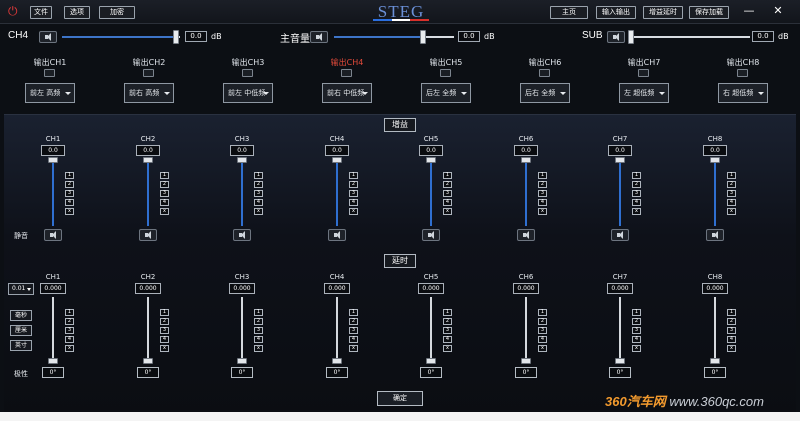 The width and height of the screenshot is (800, 421). I want to click on menu-encrypt: 加密, so click(117, 12).